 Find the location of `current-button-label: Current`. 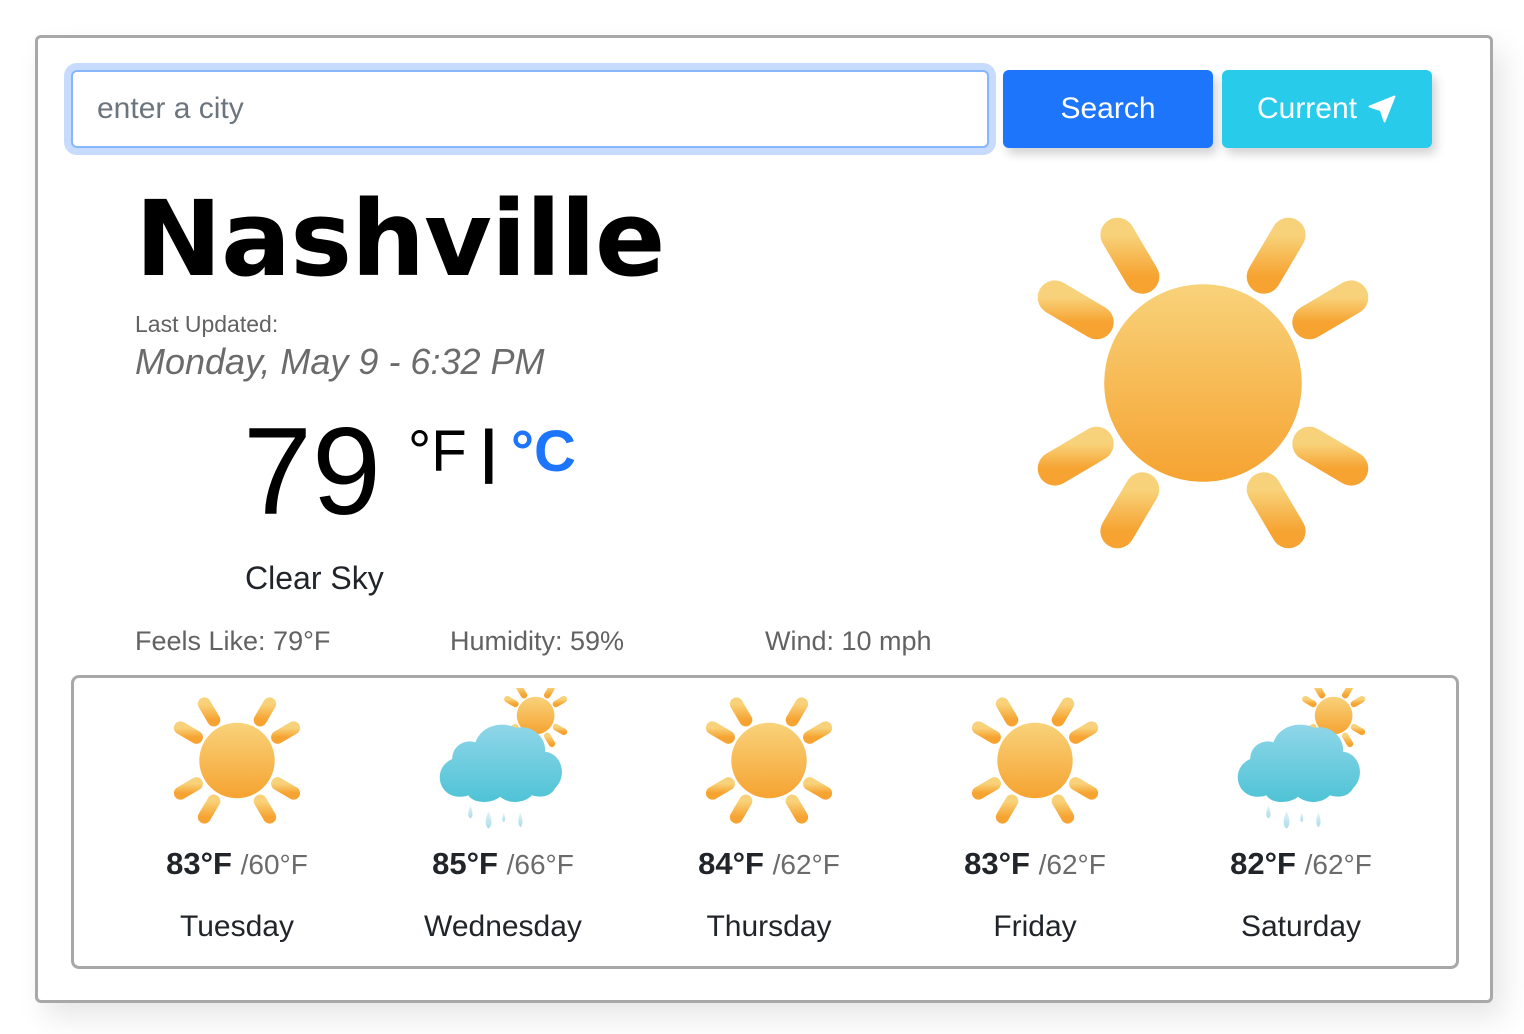

current-button-label: Current is located at coordinates (1307, 108).